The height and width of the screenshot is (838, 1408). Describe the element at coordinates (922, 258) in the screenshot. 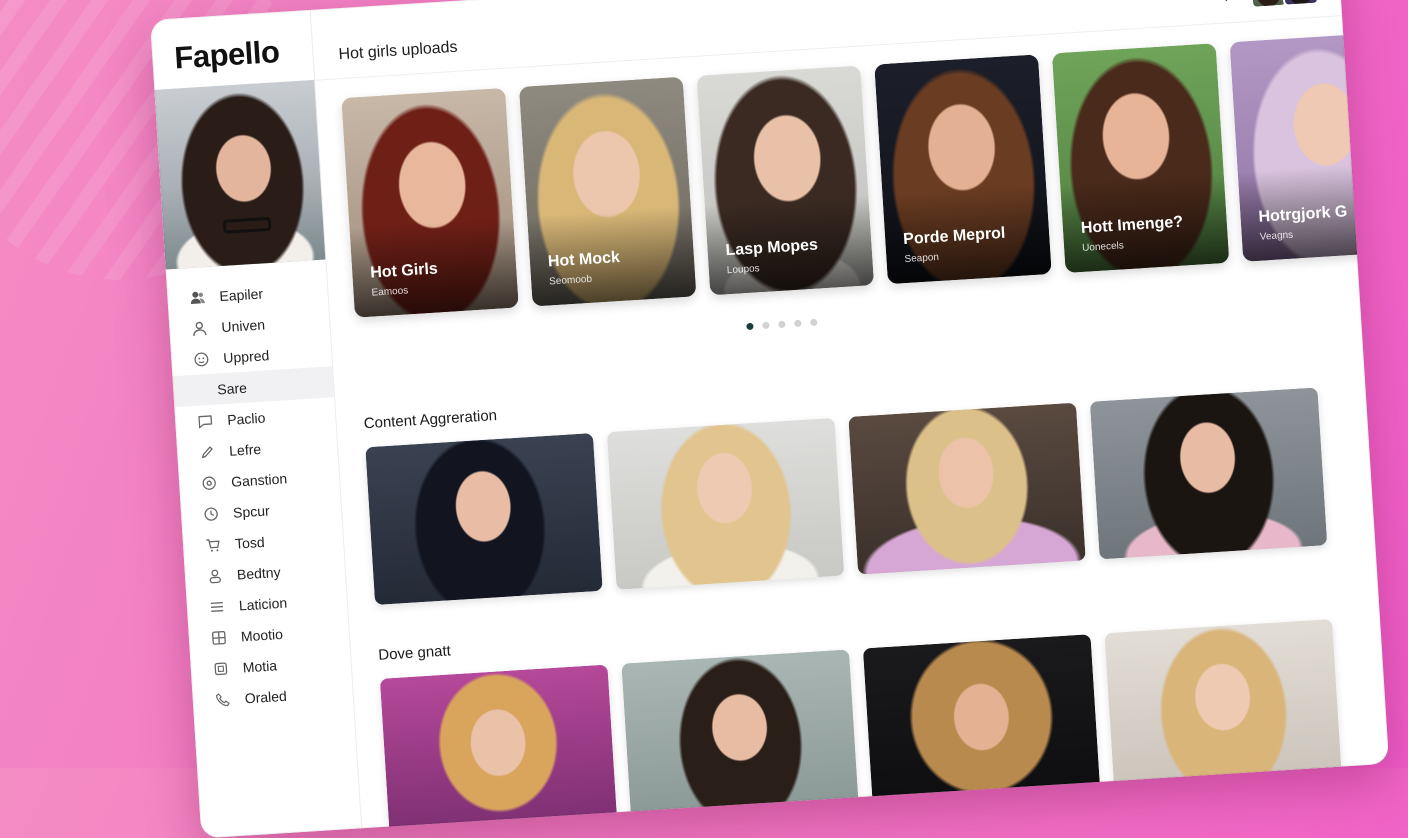

I see `card-subtitle: Seapon` at that location.